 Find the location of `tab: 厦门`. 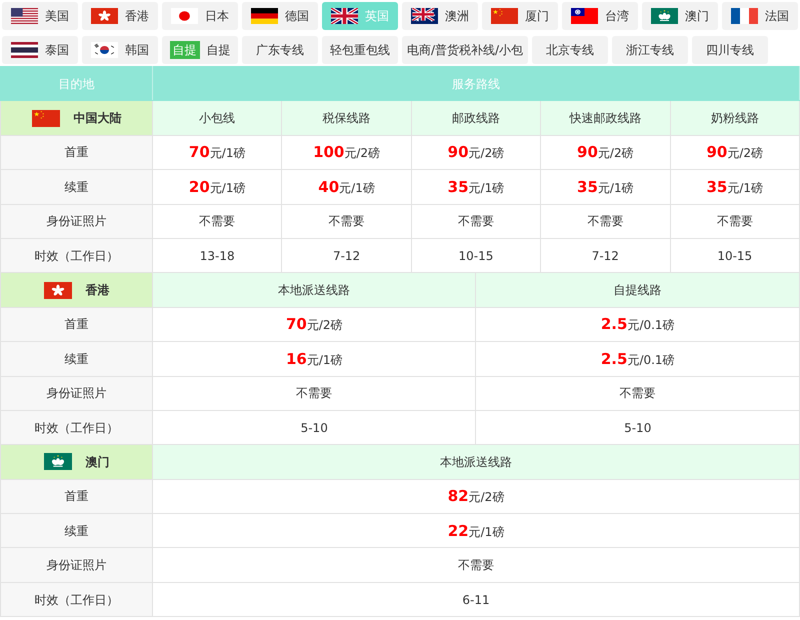

tab: 厦门 is located at coordinates (520, 16).